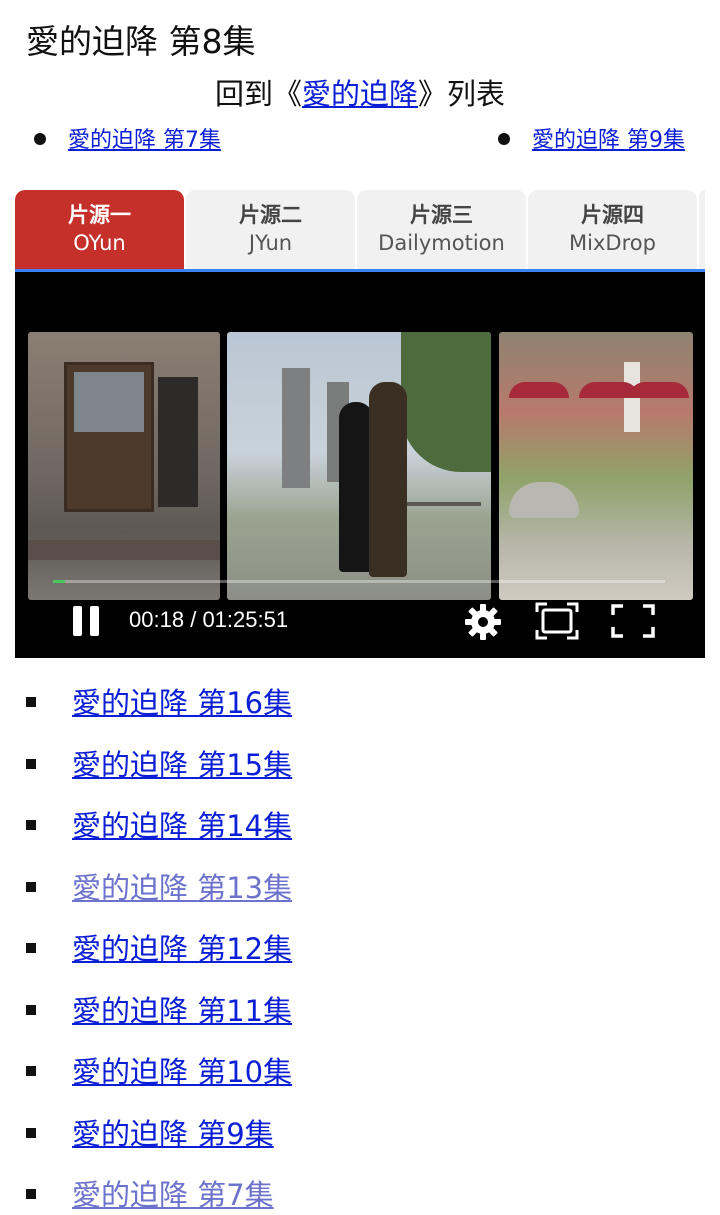  Describe the element at coordinates (173, 1195) in the screenshot. I see `episode-link: 愛的迫降 第7集` at that location.